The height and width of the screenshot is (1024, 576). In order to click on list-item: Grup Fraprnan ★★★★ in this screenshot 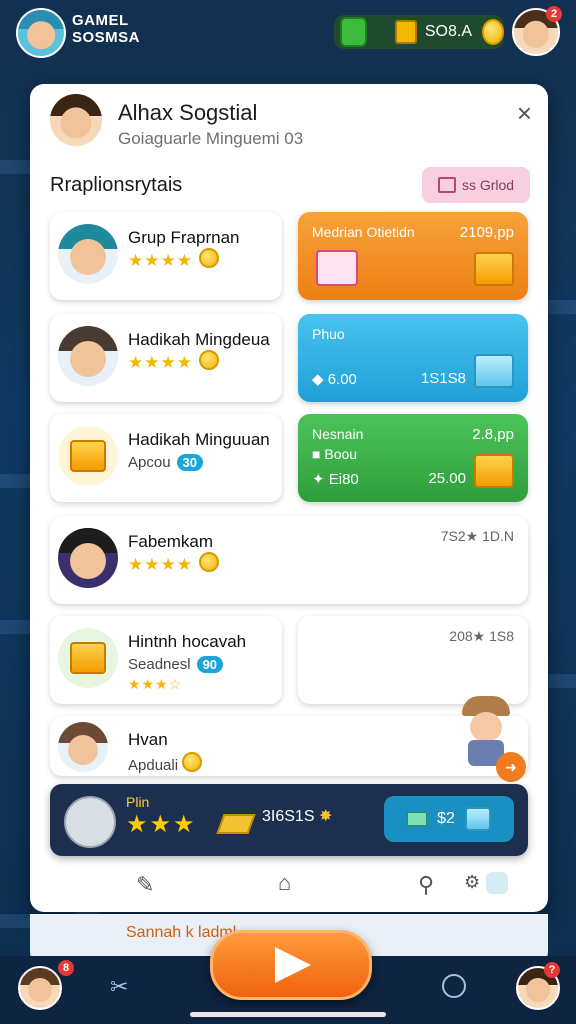, I will do `click(166, 256)`.